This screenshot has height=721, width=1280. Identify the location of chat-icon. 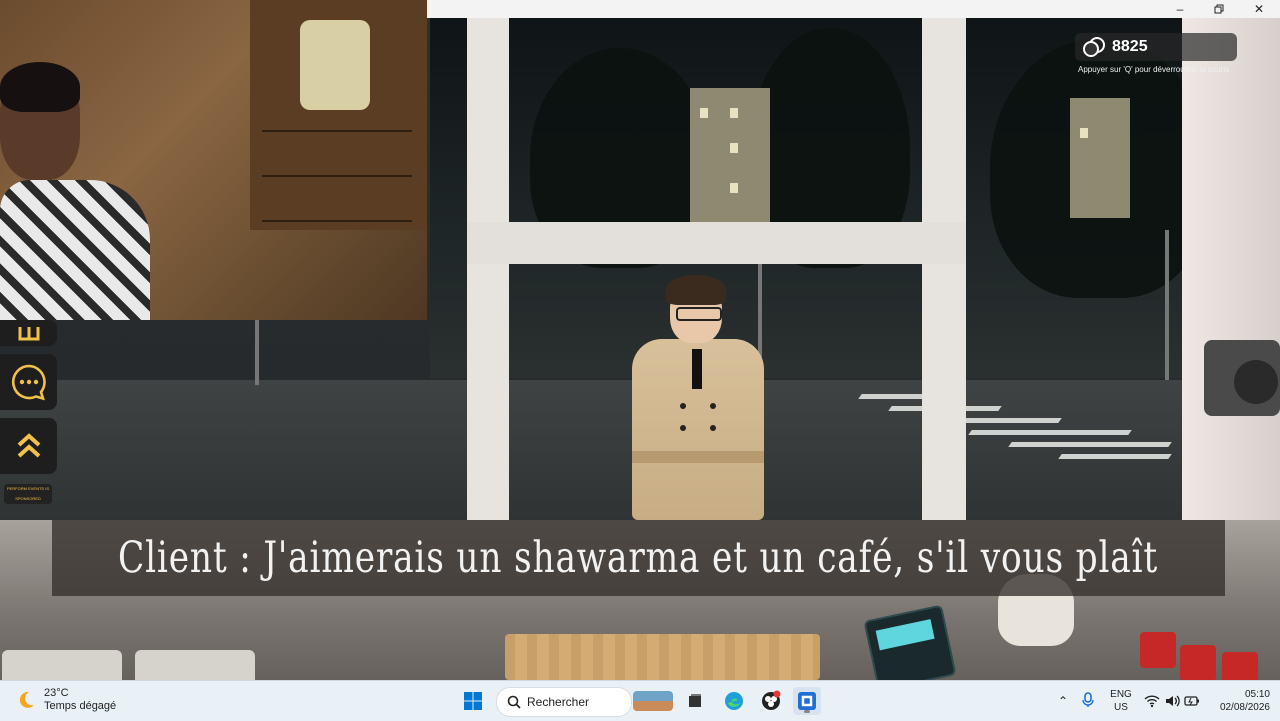
(28, 382).